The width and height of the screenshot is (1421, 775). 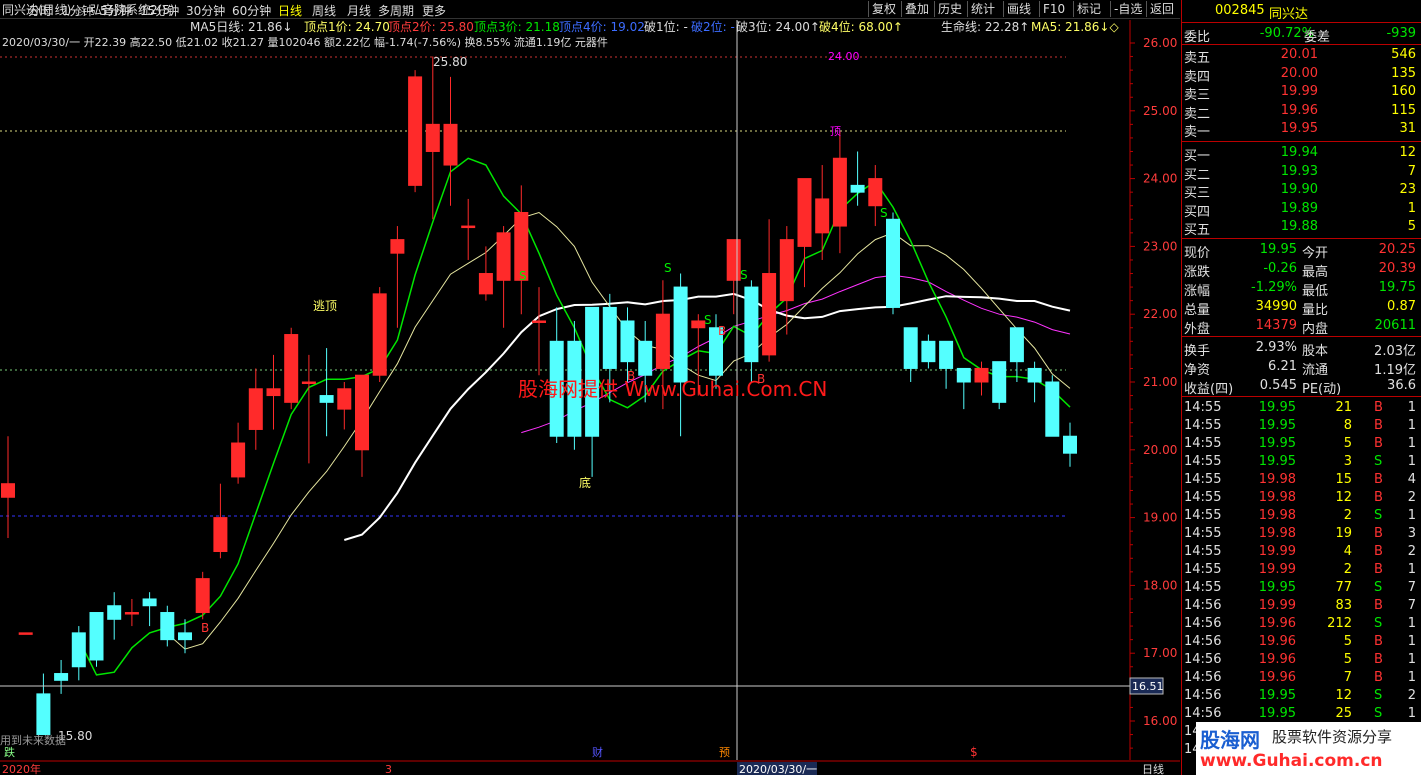 What do you see at coordinates (1317, 37) in the screenshot?
I see `weicha-label: 委差` at bounding box center [1317, 37].